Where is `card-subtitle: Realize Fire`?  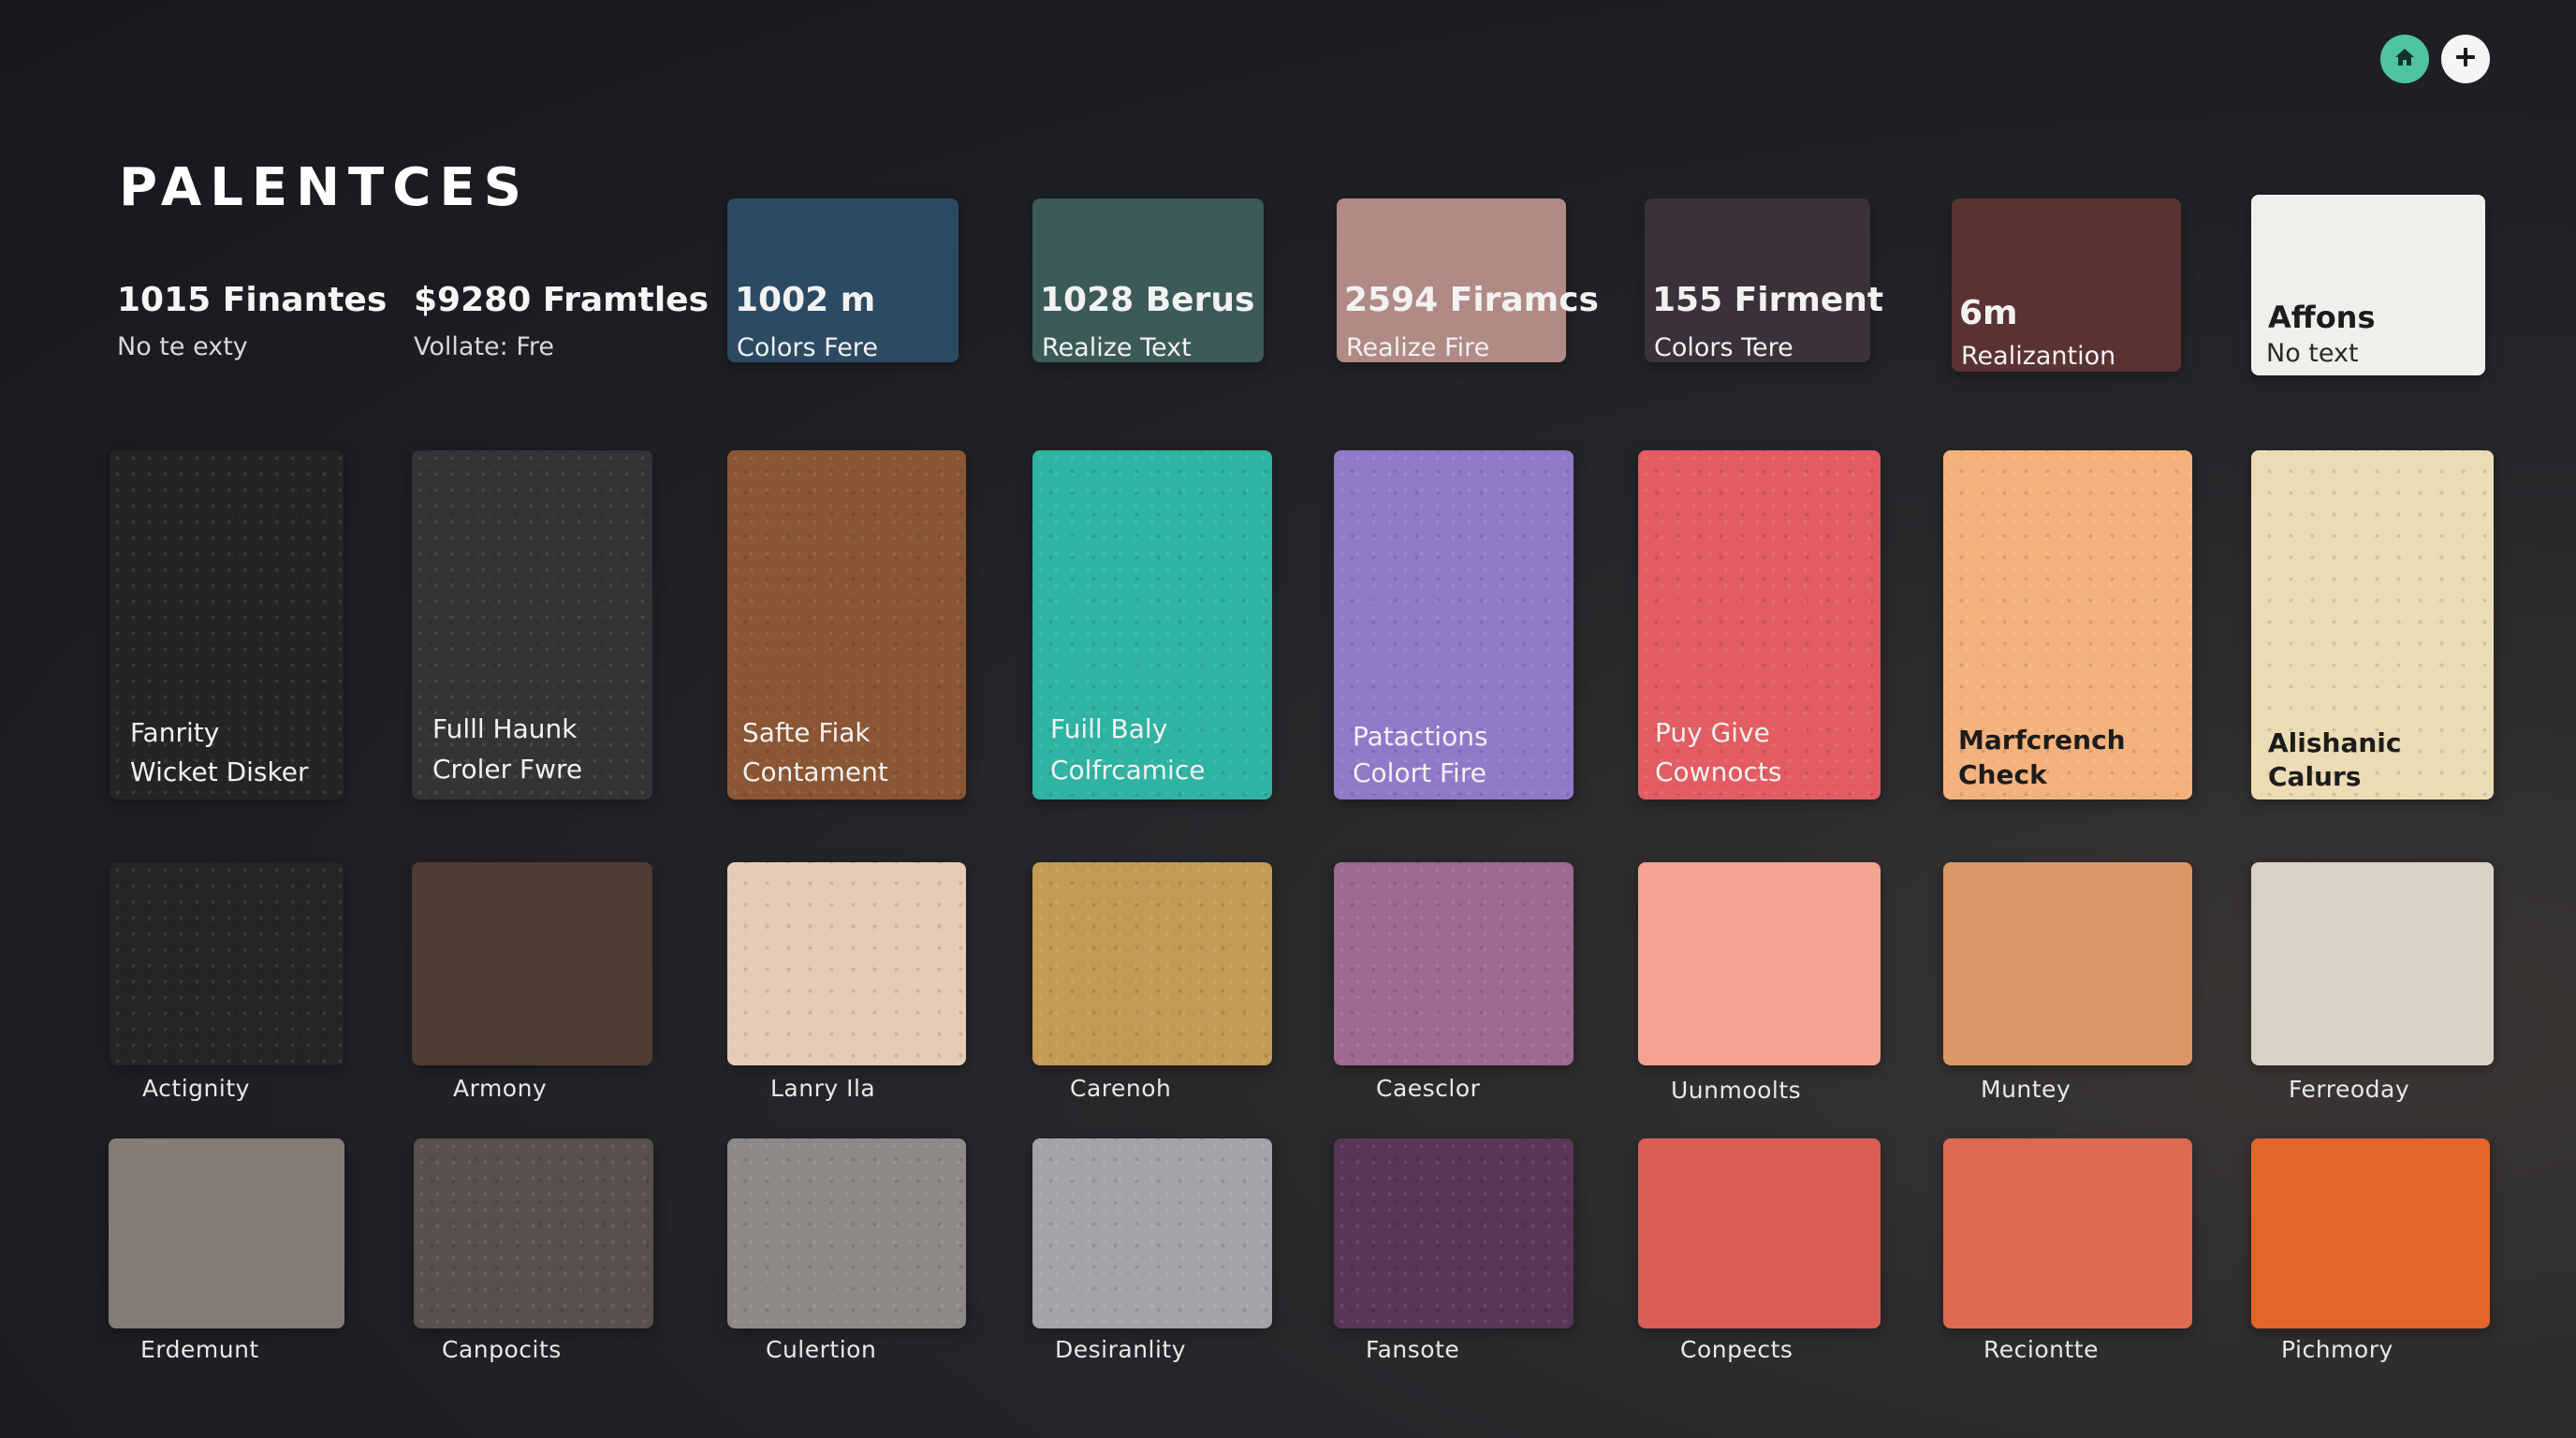 card-subtitle: Realize Fire is located at coordinates (1418, 347).